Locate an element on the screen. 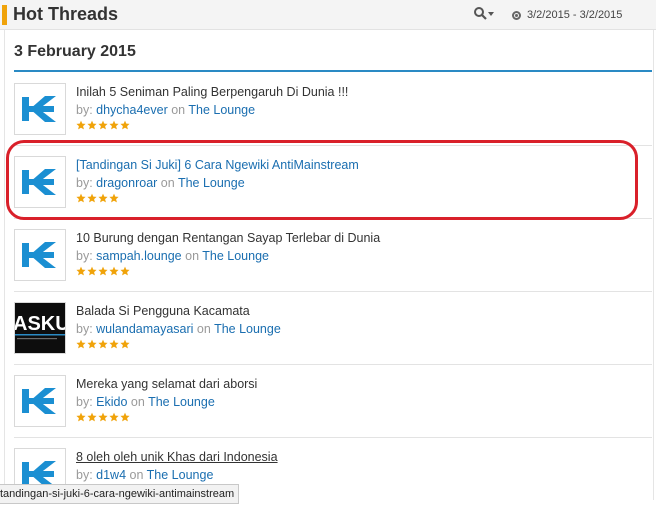 The width and height of the screenshot is (656, 506). thread-author-link: Ekido is located at coordinates (111, 402).